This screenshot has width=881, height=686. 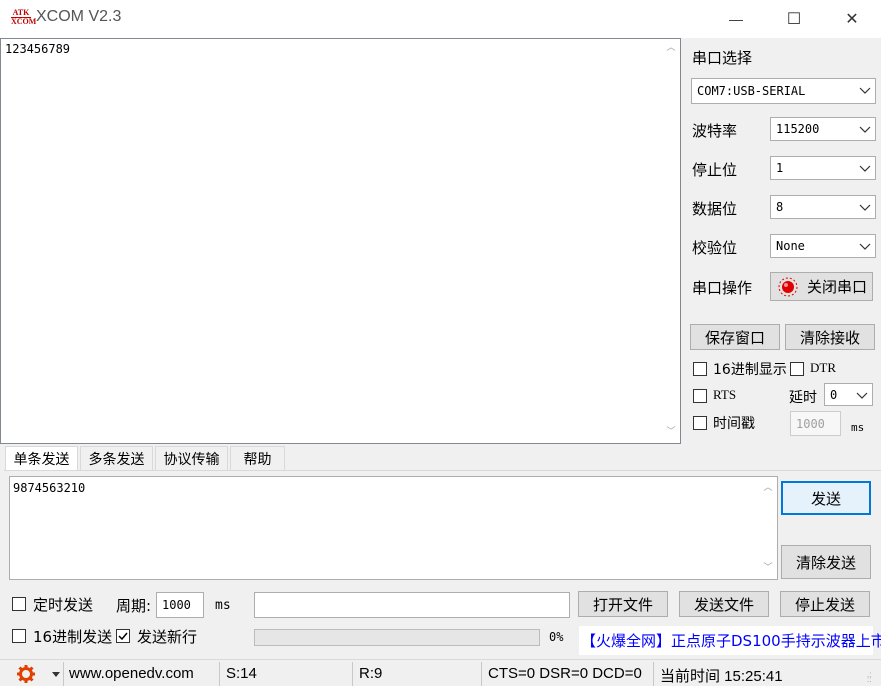 What do you see at coordinates (131, 673) in the screenshot?
I see `website-link: www.openedv.com` at bounding box center [131, 673].